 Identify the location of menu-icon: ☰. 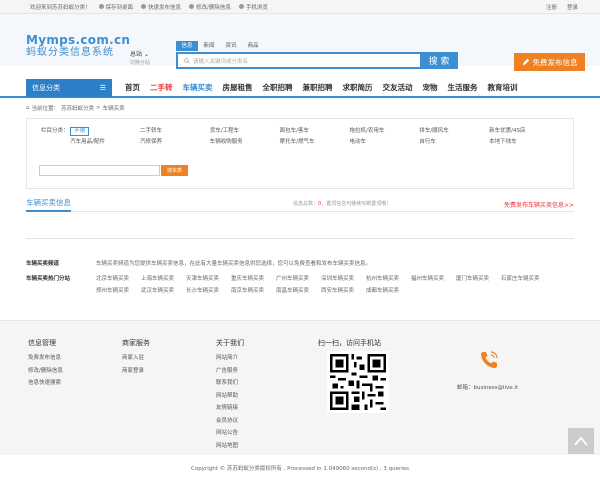
(102, 88).